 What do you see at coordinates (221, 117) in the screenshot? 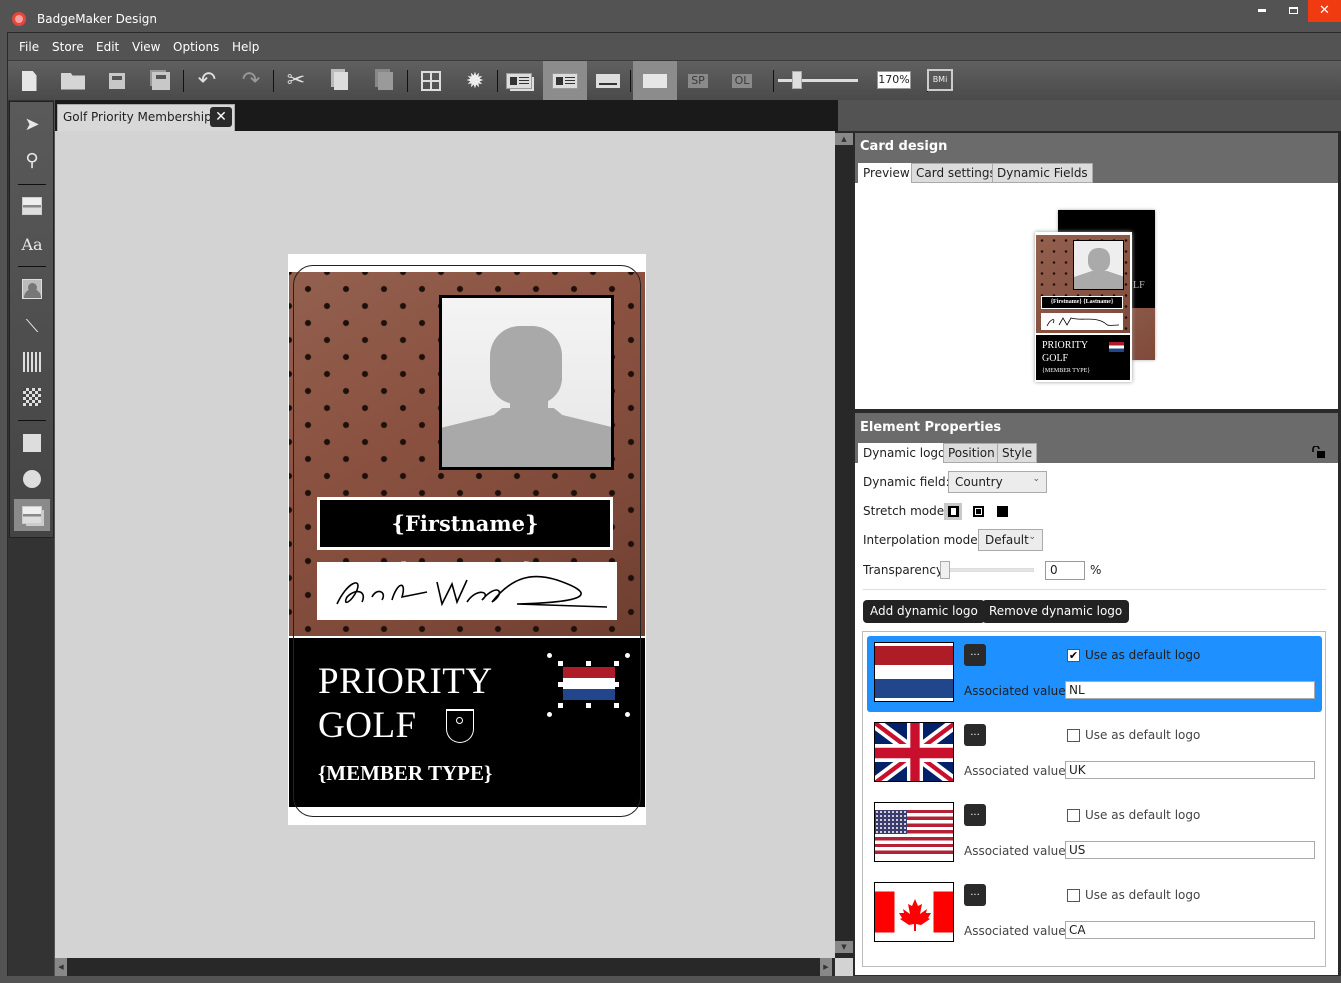
I see `close-tab-icon: ✕` at bounding box center [221, 117].